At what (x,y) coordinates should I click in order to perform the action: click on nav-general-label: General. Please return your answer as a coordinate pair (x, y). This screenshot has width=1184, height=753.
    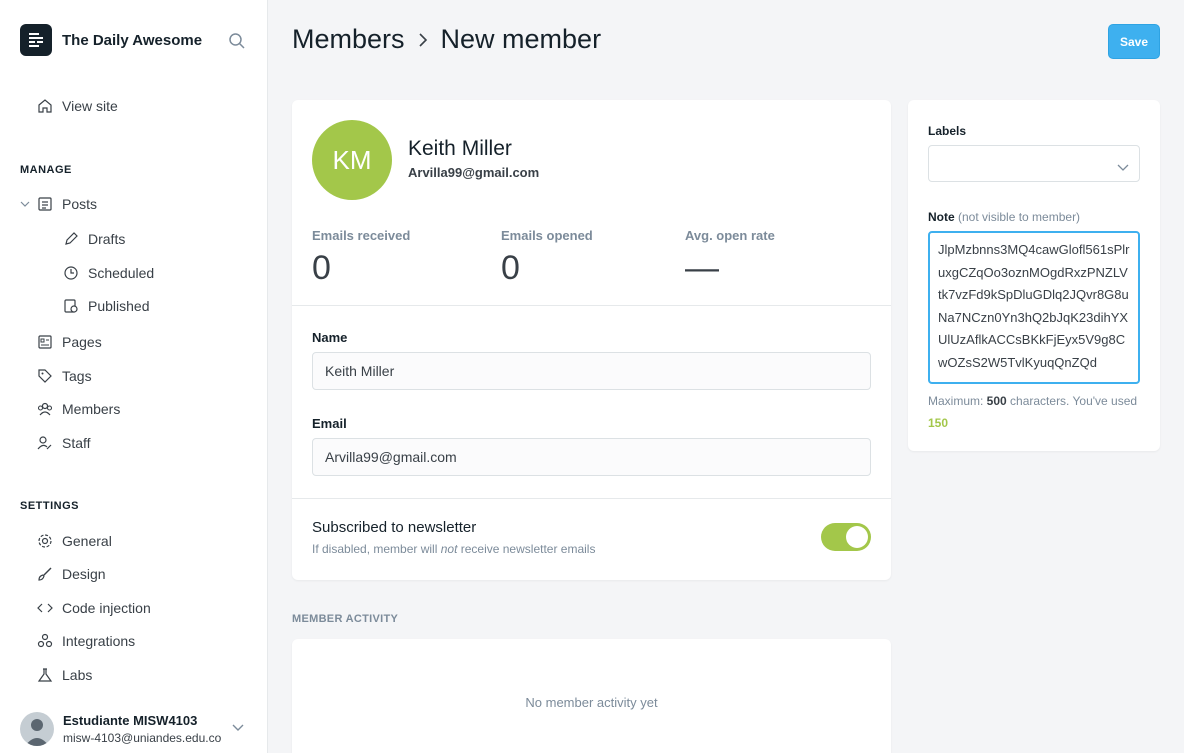
    Looking at the image, I should click on (87, 541).